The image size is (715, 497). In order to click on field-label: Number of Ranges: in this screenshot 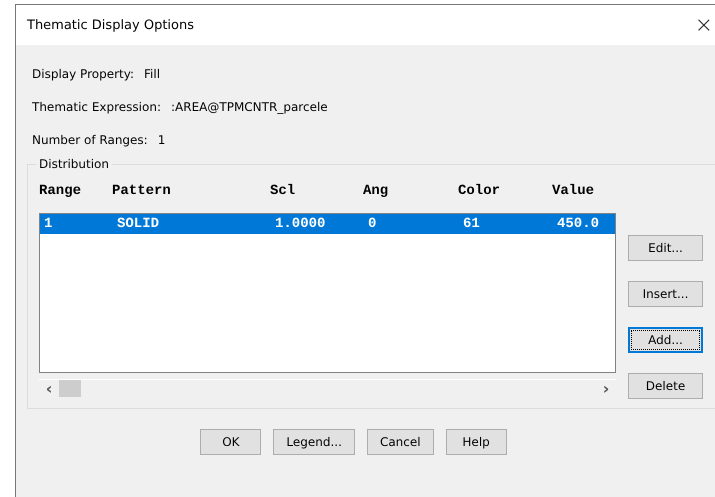, I will do `click(90, 139)`.